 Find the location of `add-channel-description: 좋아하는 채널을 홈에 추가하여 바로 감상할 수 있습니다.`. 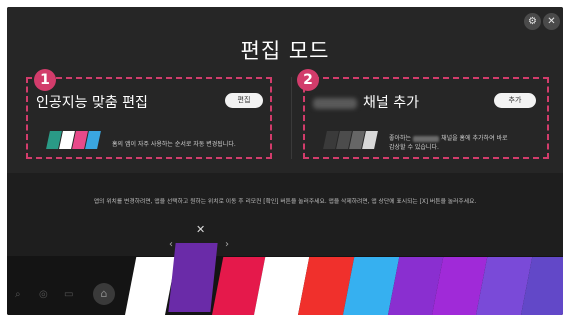

add-channel-description: 좋아하는 채널을 홈에 추가하여 바로 감상할 수 있습니다. is located at coordinates (448, 143).